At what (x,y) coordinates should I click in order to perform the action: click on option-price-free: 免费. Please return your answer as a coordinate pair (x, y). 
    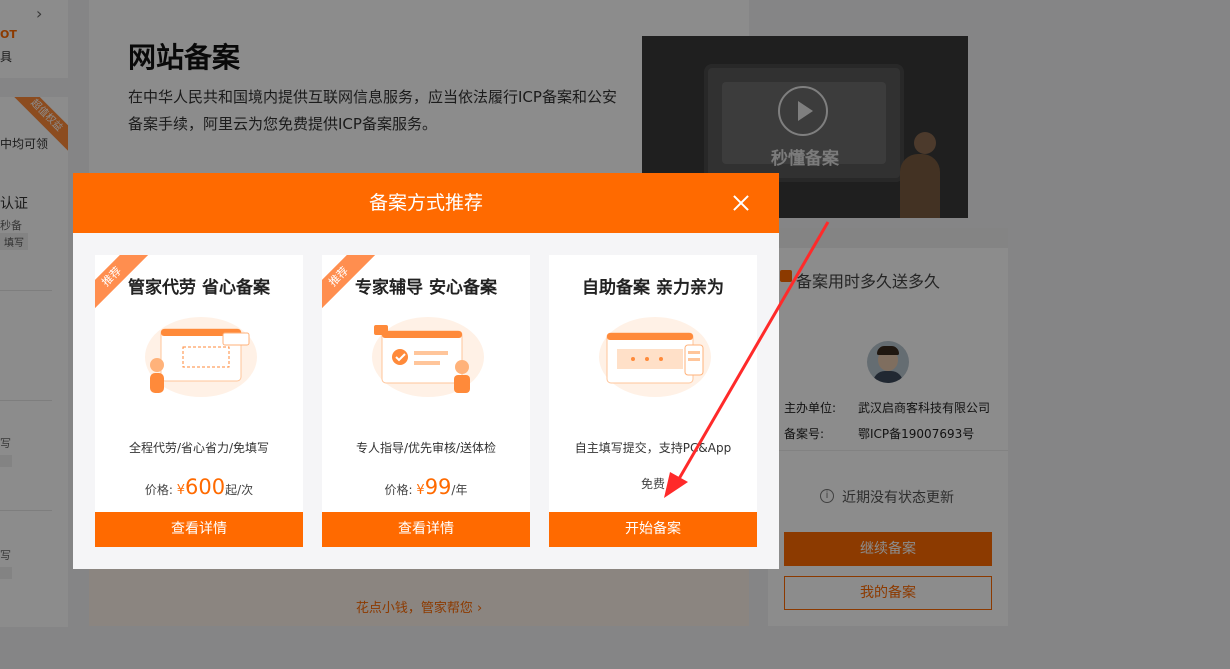
    Looking at the image, I should click on (652, 484).